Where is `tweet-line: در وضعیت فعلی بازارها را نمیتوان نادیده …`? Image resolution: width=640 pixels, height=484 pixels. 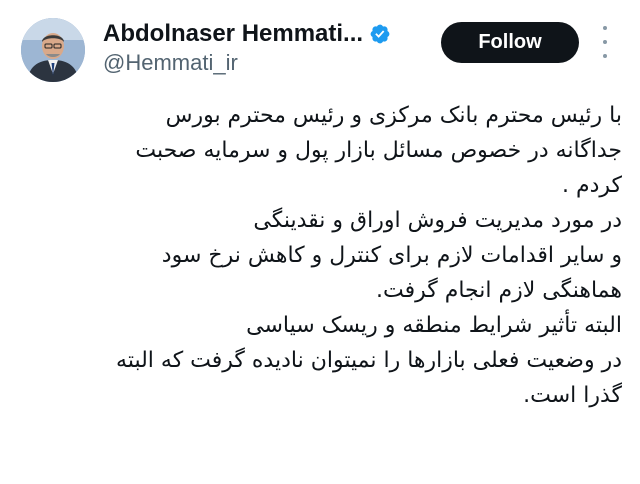
tweet-line: در وضعیت فعلی بازارها را نمیتوان نادیده … is located at coordinates (369, 360).